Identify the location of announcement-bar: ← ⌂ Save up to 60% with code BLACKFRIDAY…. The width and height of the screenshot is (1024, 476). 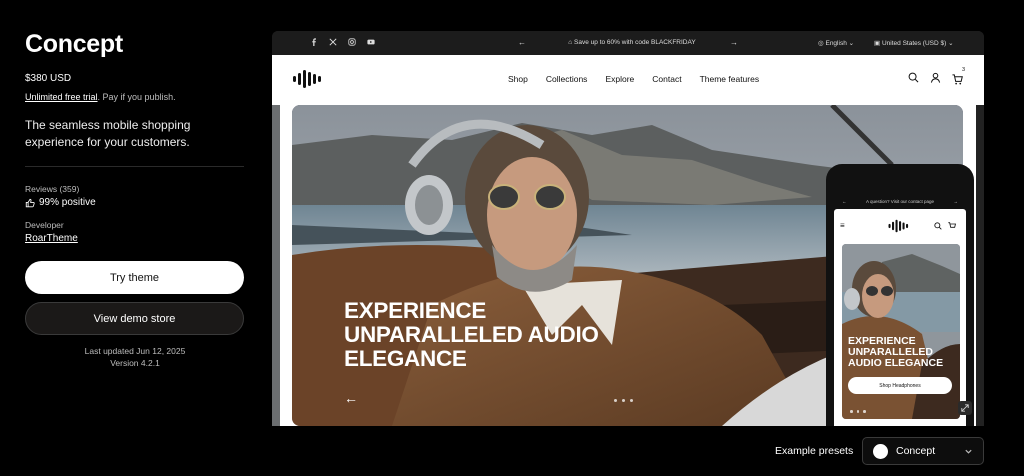
(628, 43).